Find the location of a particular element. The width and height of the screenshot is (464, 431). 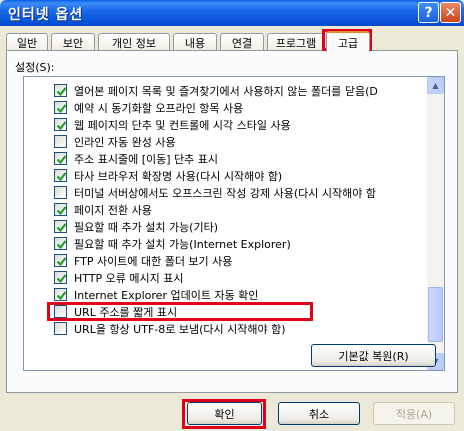

restore-defaults-button: 기본값 복원(R) is located at coordinates (373, 355).